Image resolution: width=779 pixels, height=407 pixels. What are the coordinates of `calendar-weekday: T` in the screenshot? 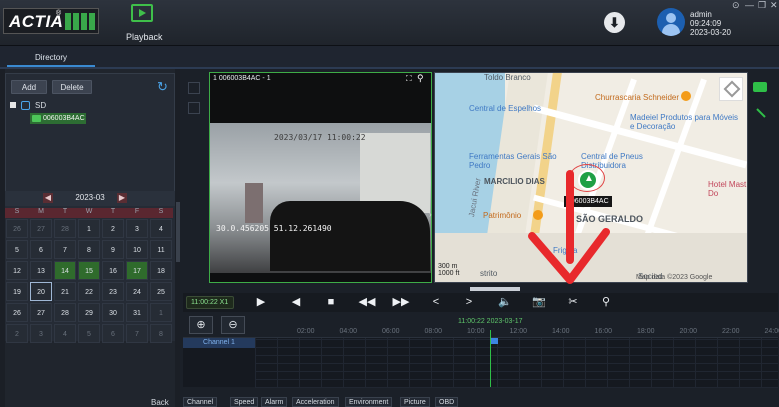 It's located at (65, 213).